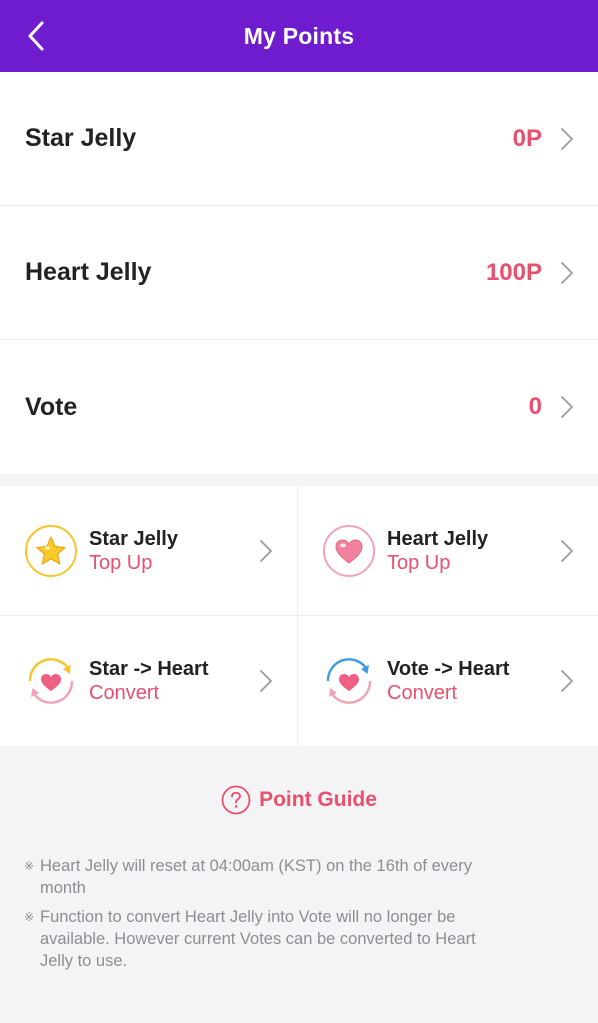 The height and width of the screenshot is (1023, 598). I want to click on star-to-heart-convert-icon, so click(51, 681).